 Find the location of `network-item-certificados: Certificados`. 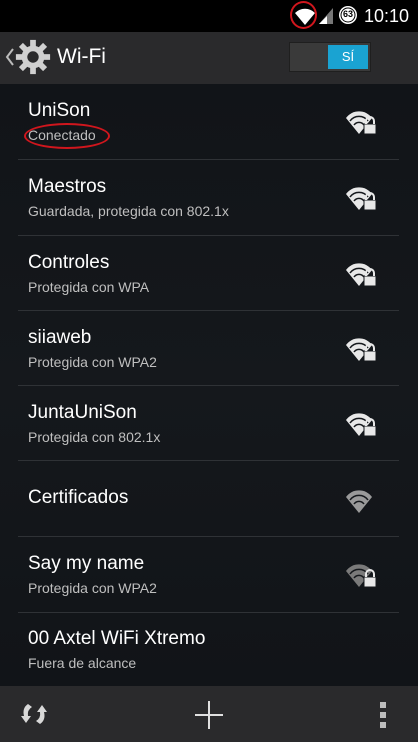

network-item-certificados: Certificados is located at coordinates (209, 498).